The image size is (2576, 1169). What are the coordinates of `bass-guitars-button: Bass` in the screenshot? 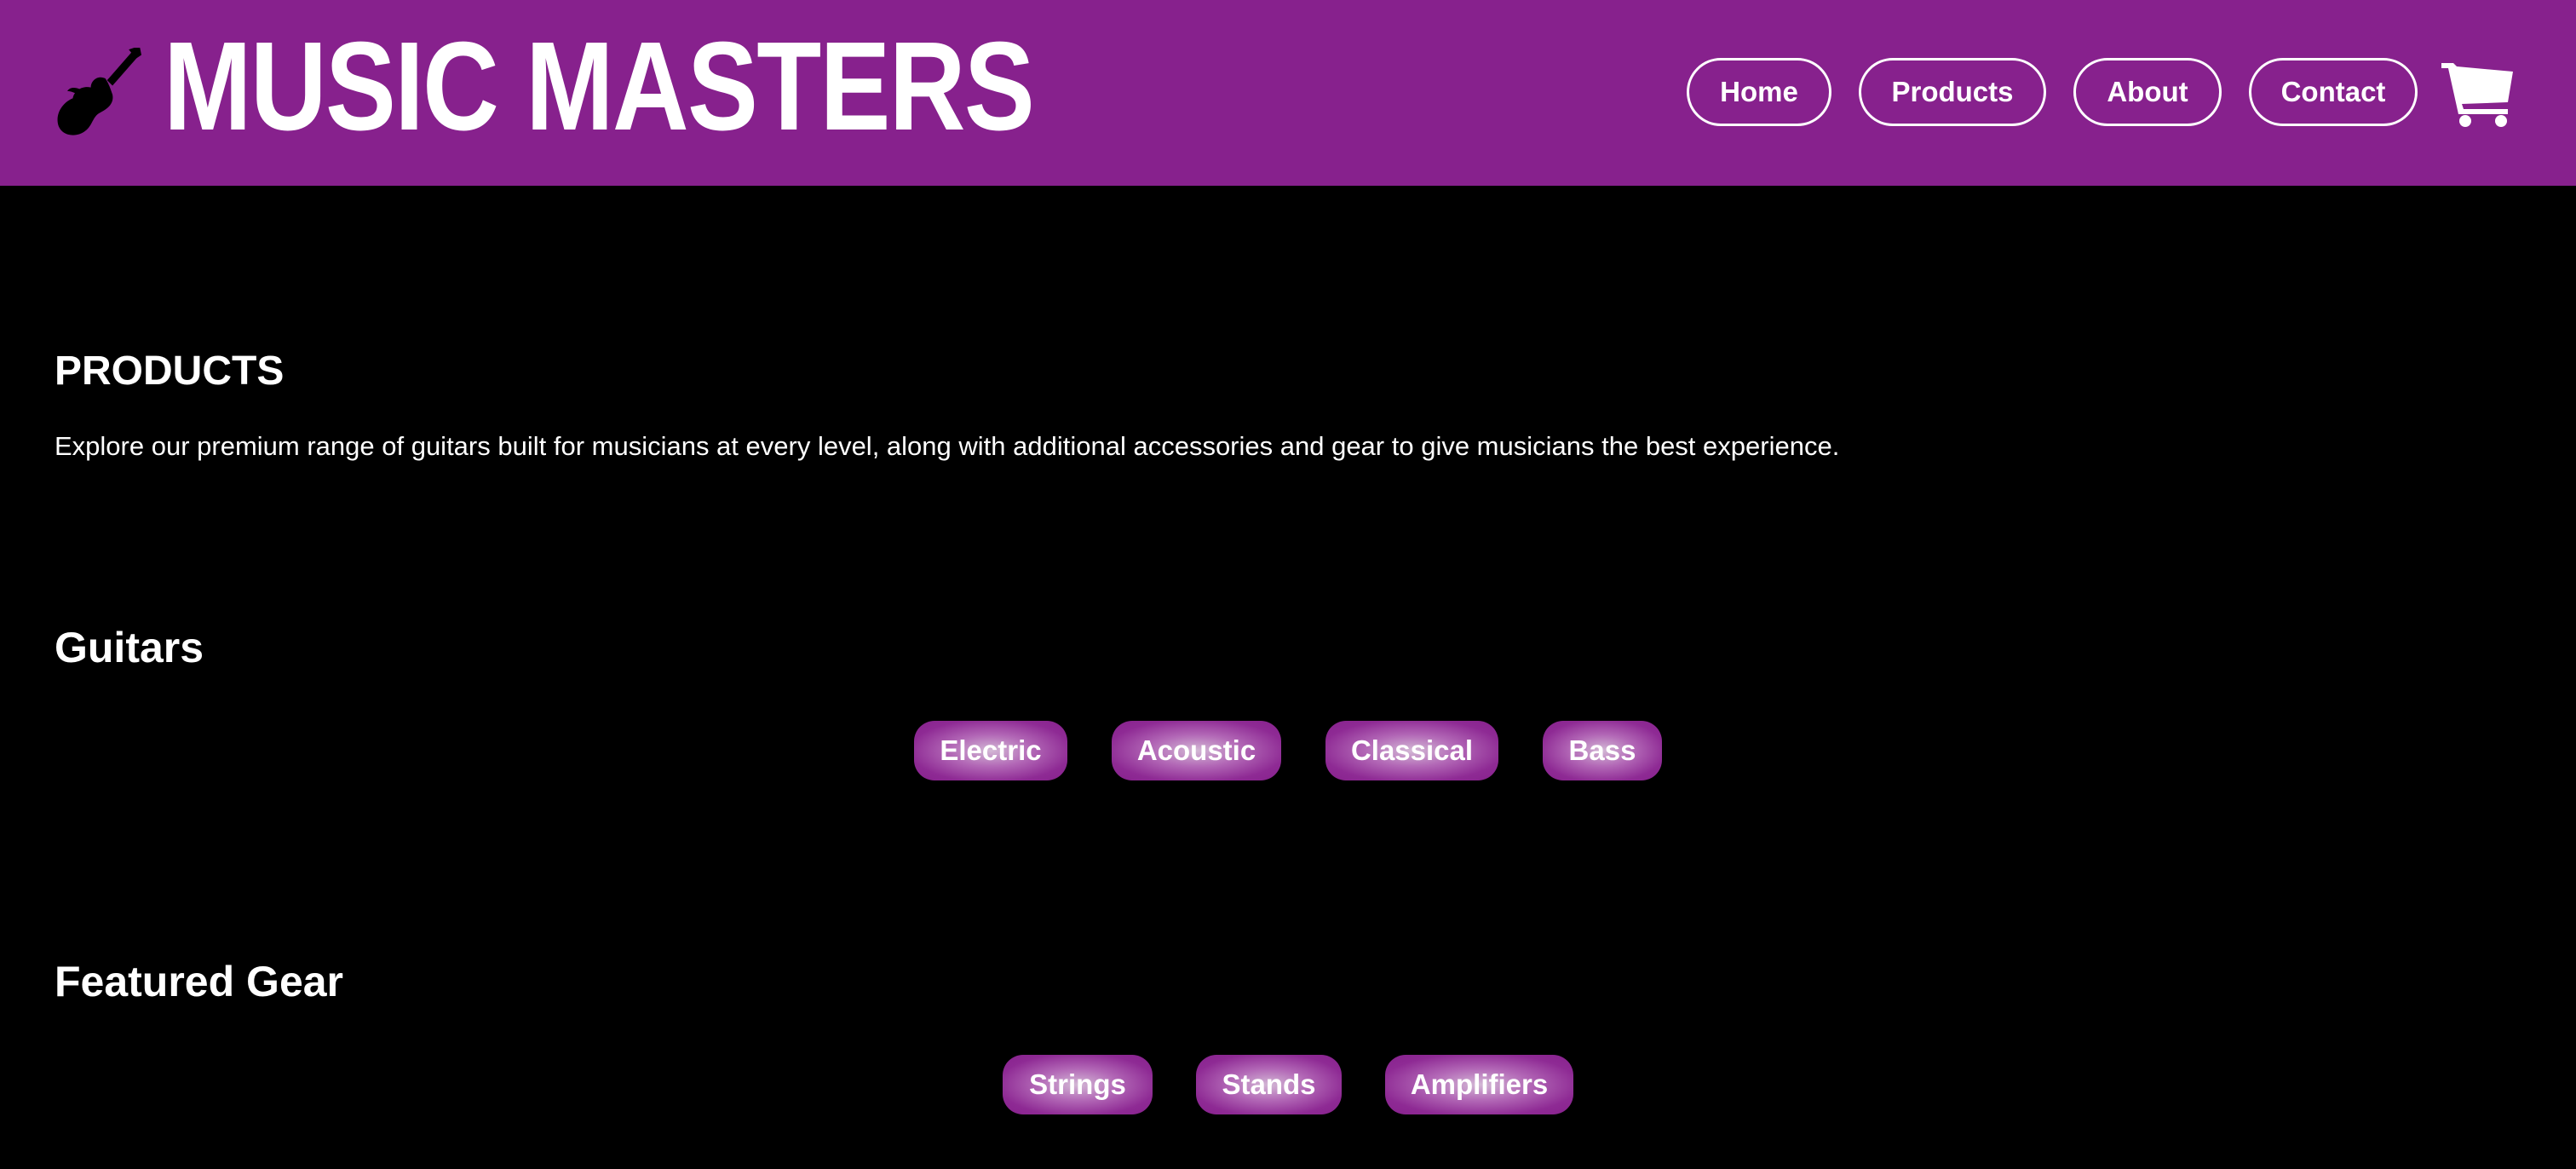 It's located at (1603, 750).